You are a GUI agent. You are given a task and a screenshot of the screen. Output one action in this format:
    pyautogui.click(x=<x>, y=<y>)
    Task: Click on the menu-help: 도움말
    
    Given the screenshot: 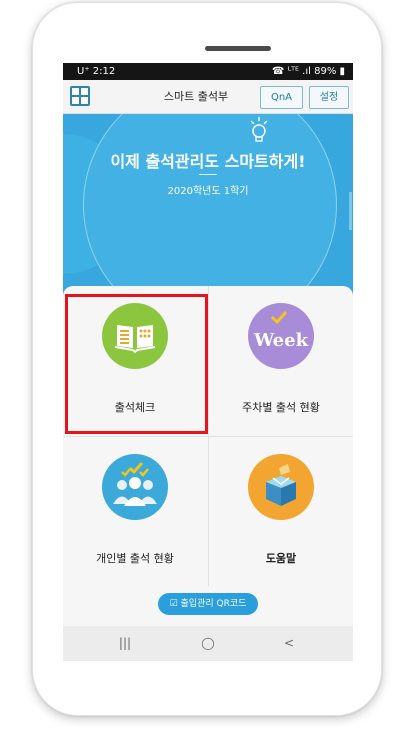 What is the action you would take?
    pyautogui.click(x=281, y=512)
    